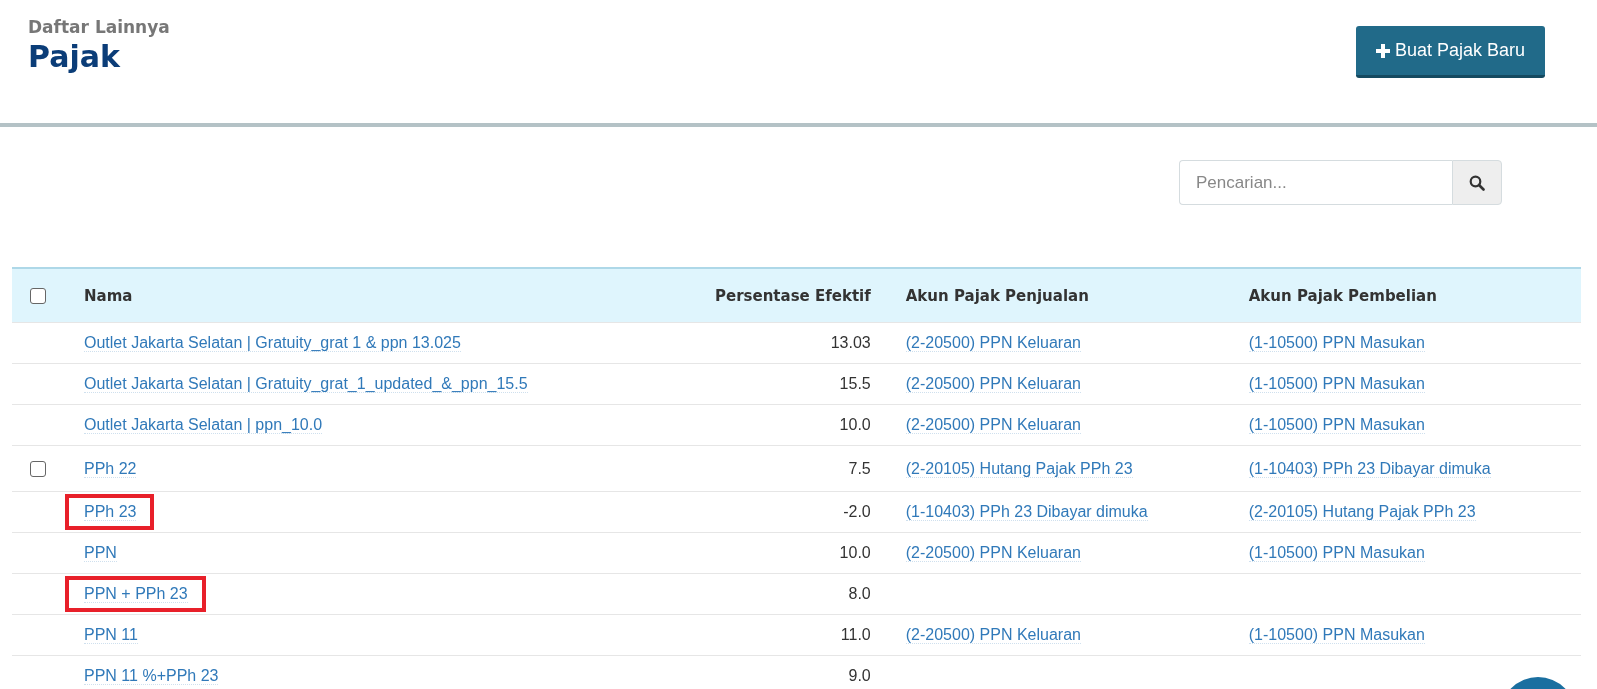 The height and width of the screenshot is (689, 1597). What do you see at coordinates (859, 675) in the screenshot?
I see `rate-cell: 9.0` at bounding box center [859, 675].